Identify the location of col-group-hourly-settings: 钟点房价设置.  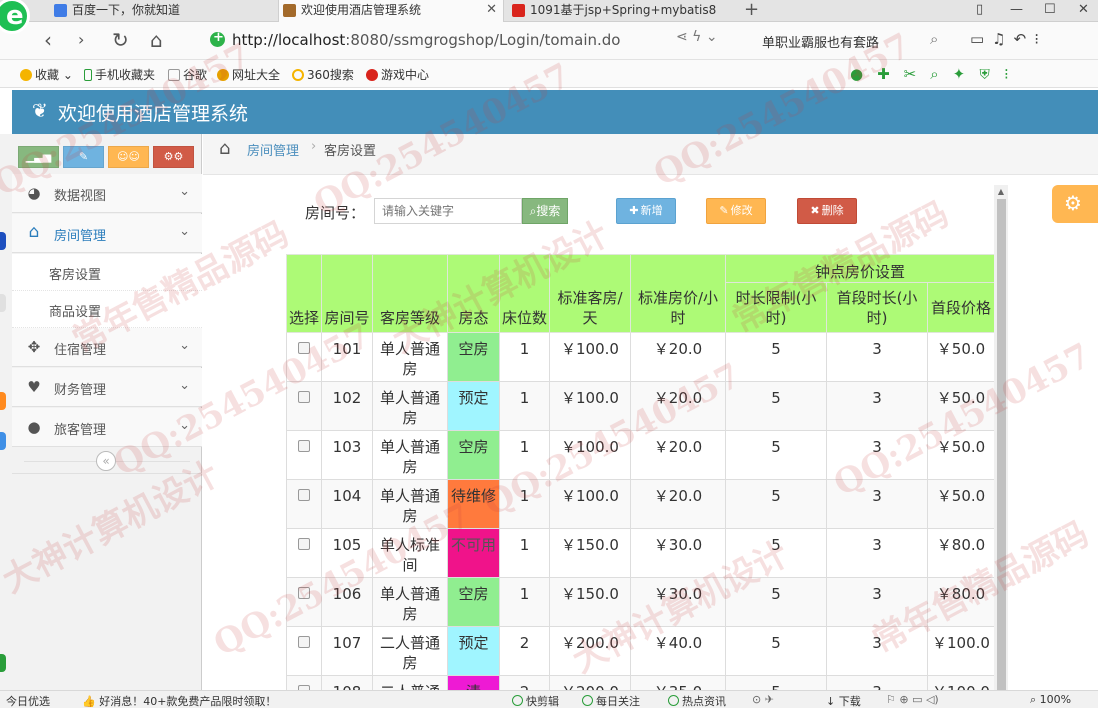
(860, 268).